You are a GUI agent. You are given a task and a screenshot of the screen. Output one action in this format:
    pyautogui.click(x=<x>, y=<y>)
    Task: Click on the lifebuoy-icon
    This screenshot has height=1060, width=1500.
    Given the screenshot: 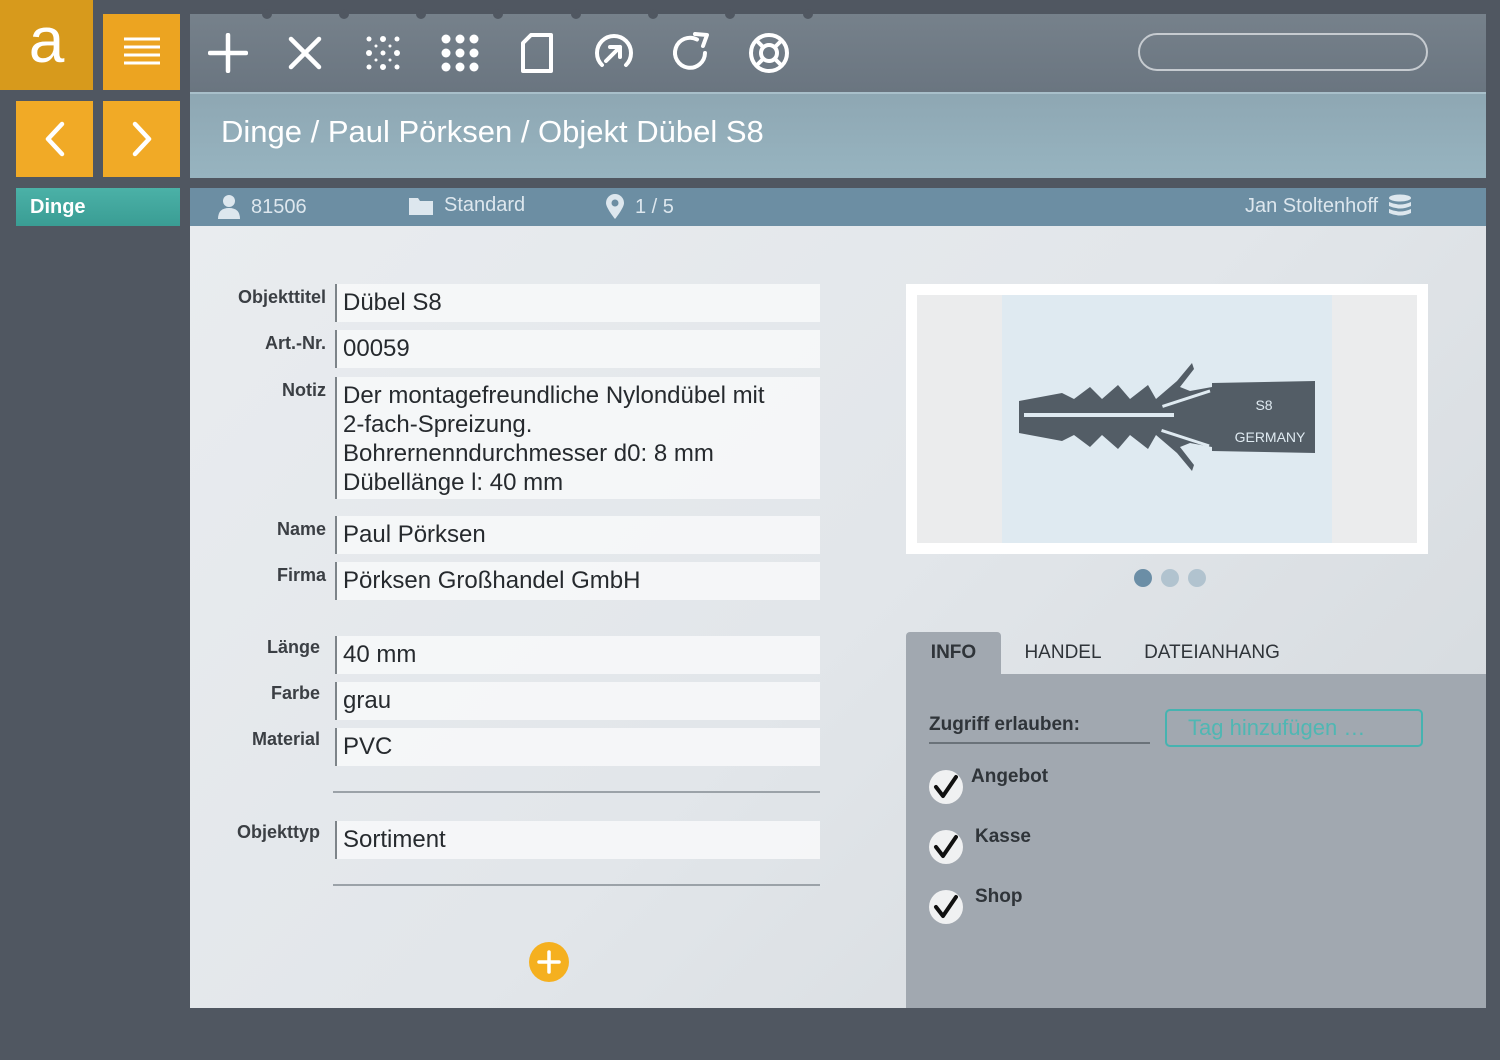 What is the action you would take?
    pyautogui.click(x=769, y=53)
    